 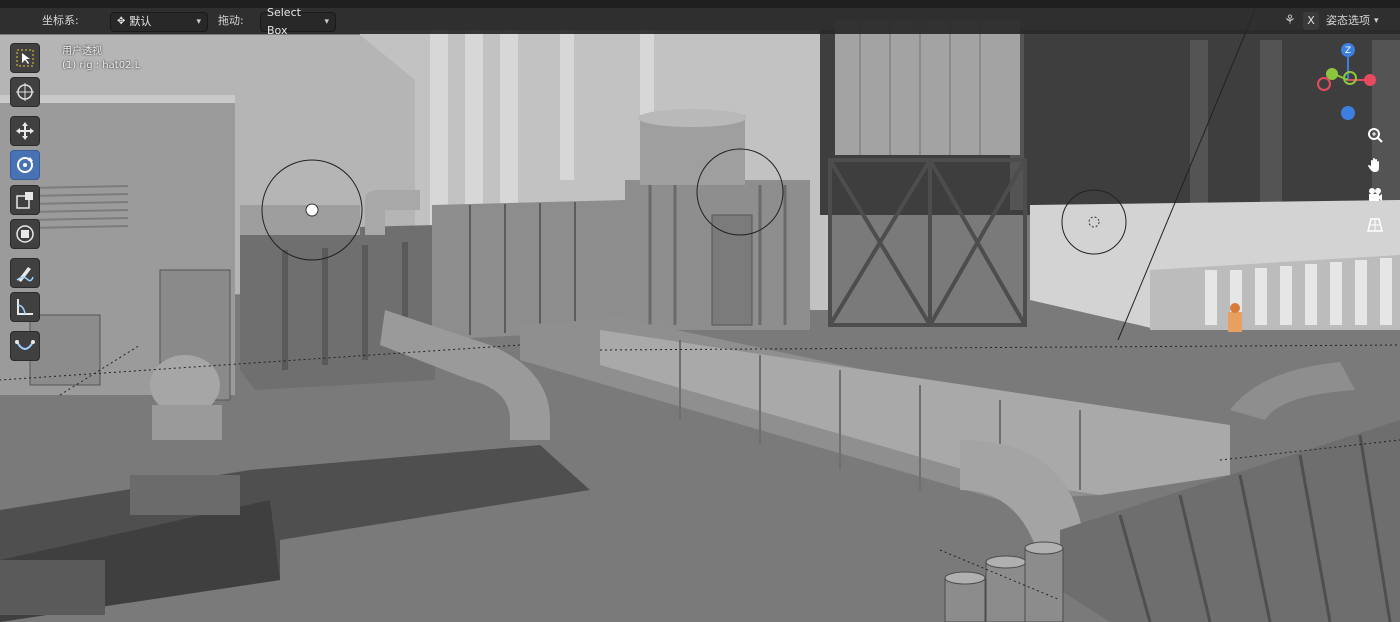 I want to click on rotate-tool, so click(x=25, y=165).